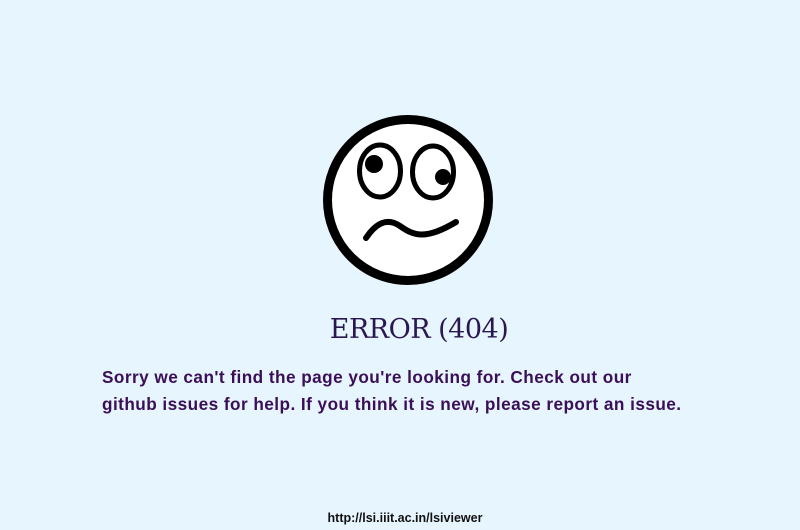 The image size is (800, 530). I want to click on github-issues-link: github issues, so click(160, 404).